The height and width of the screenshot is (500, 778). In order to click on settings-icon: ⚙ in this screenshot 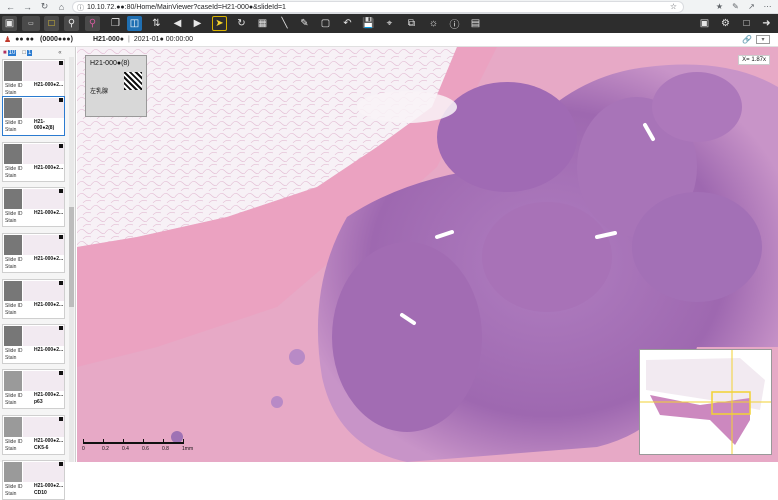, I will do `click(725, 23)`.